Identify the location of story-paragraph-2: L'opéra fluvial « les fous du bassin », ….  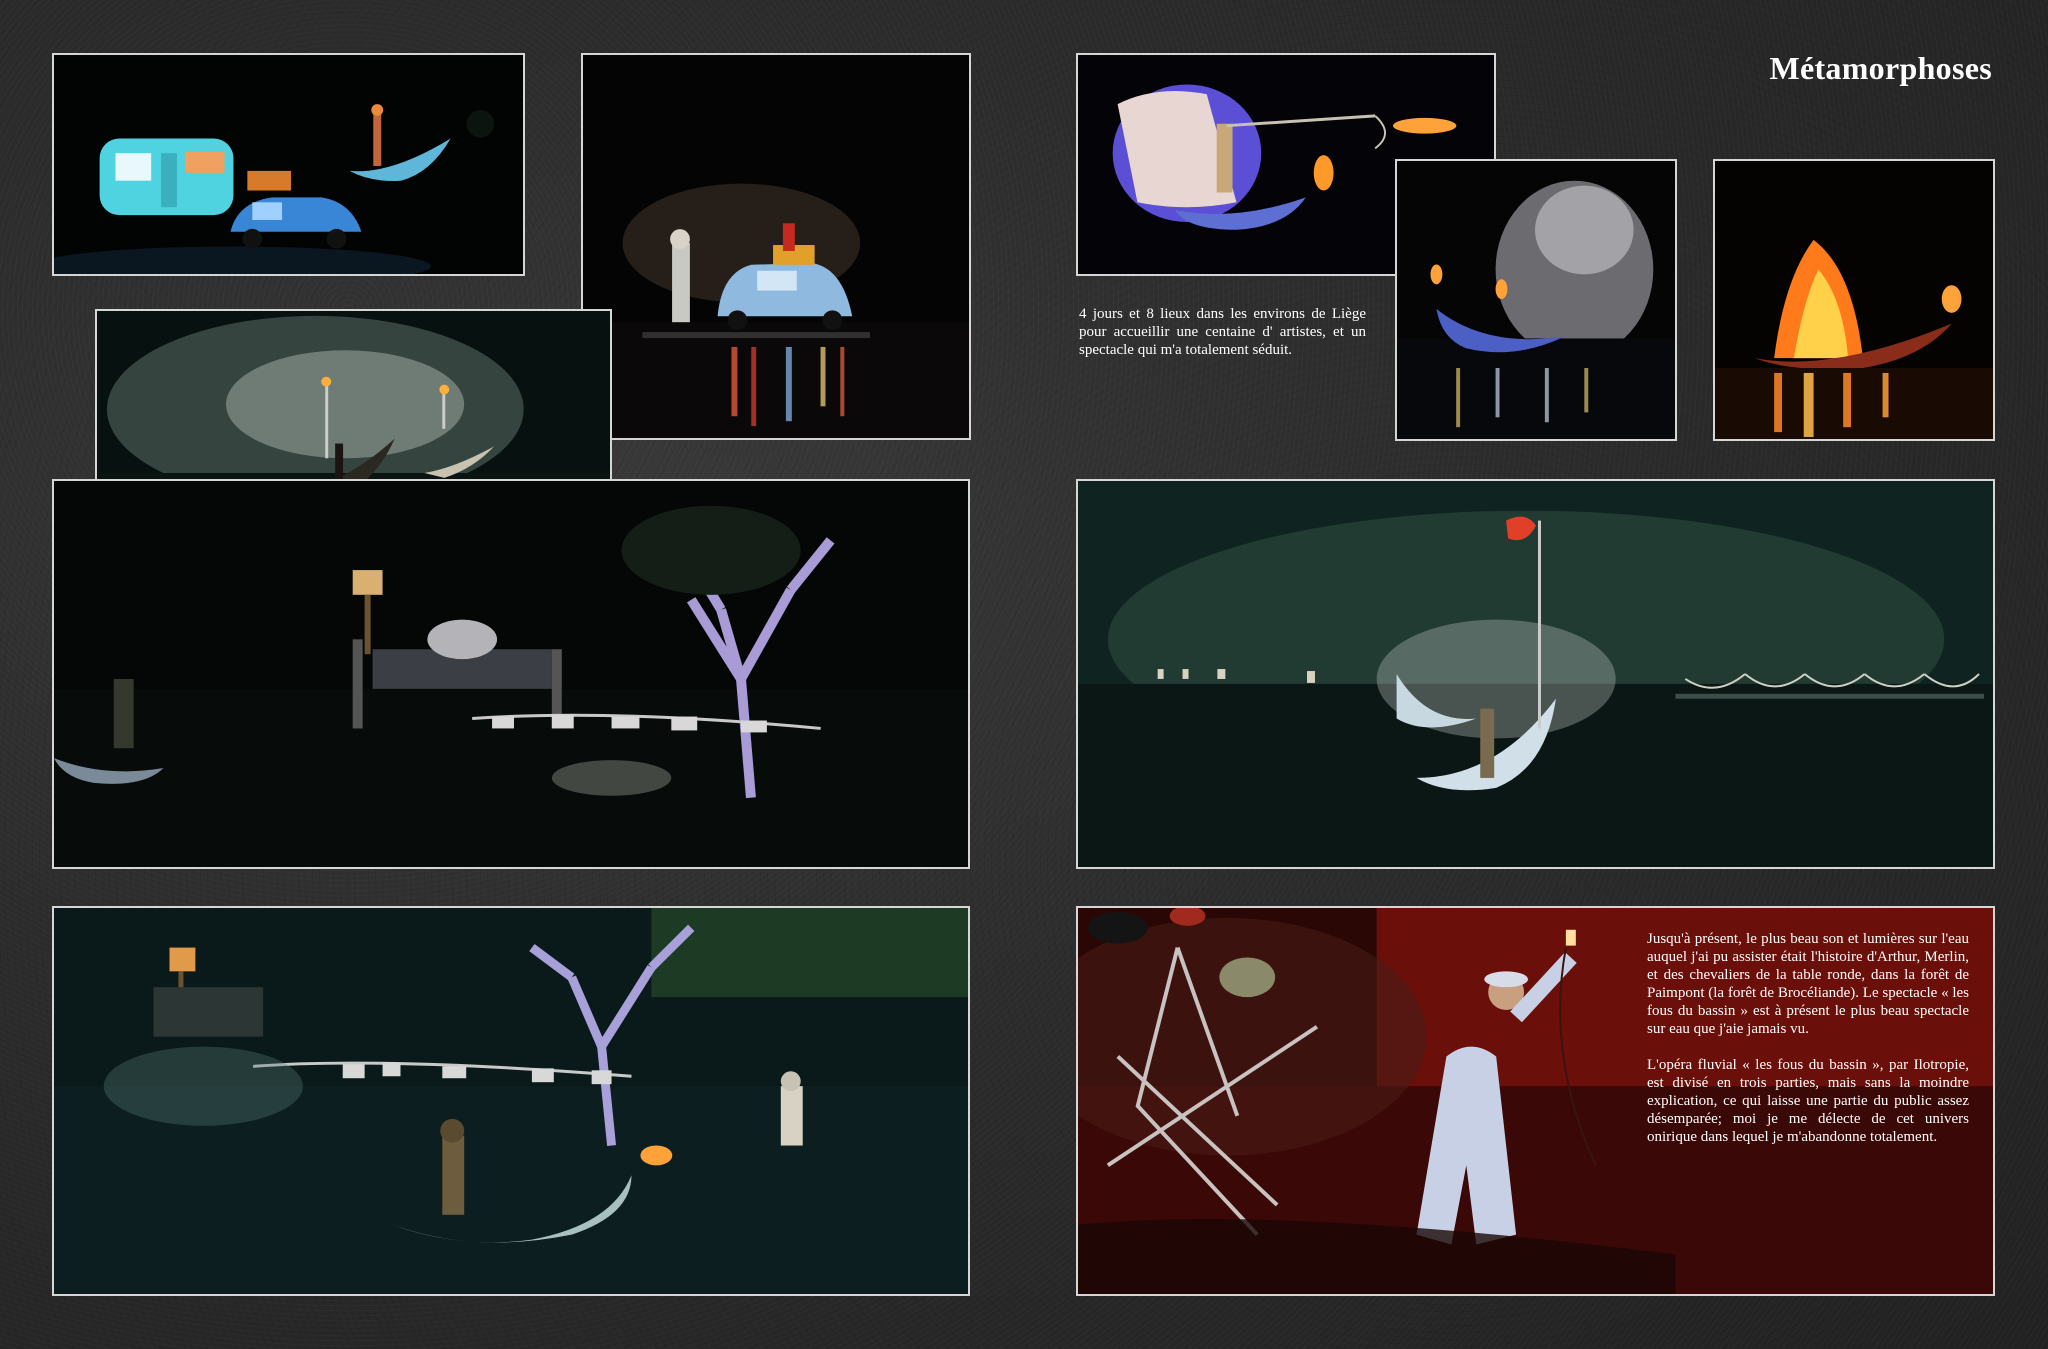
(1808, 1101).